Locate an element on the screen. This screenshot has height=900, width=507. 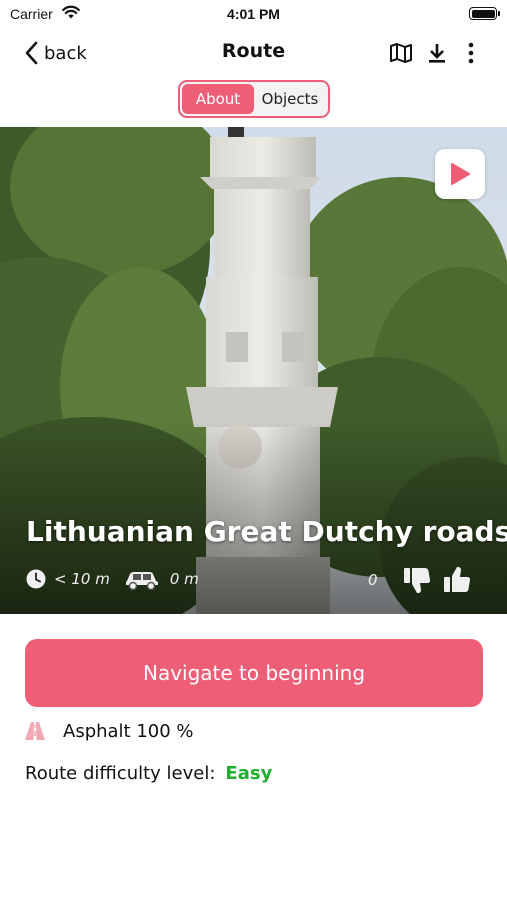
map-button is located at coordinates (401, 53).